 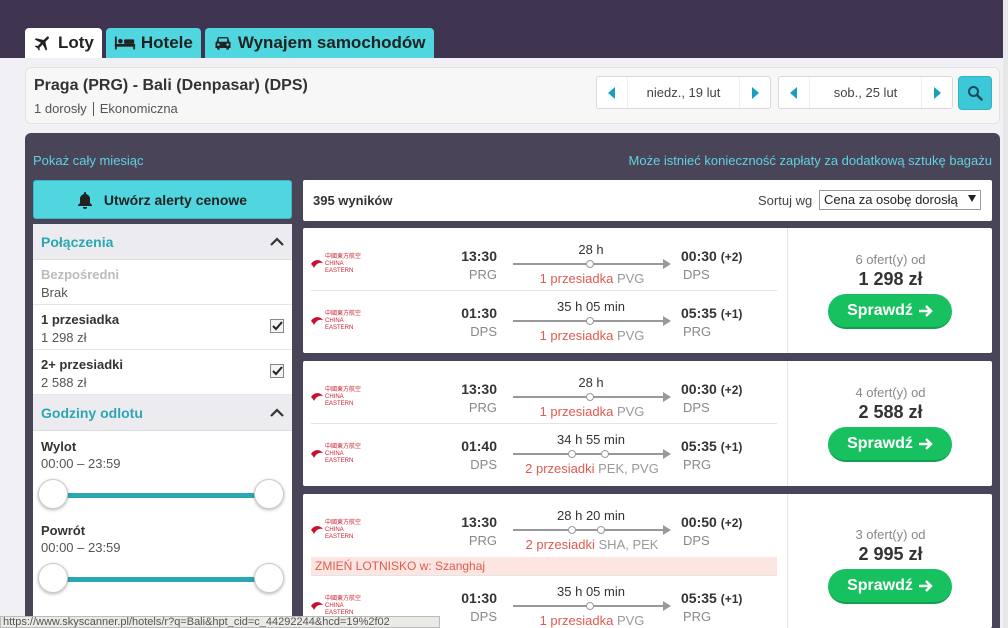 I want to click on tab-flights: Loty, so click(x=63, y=43).